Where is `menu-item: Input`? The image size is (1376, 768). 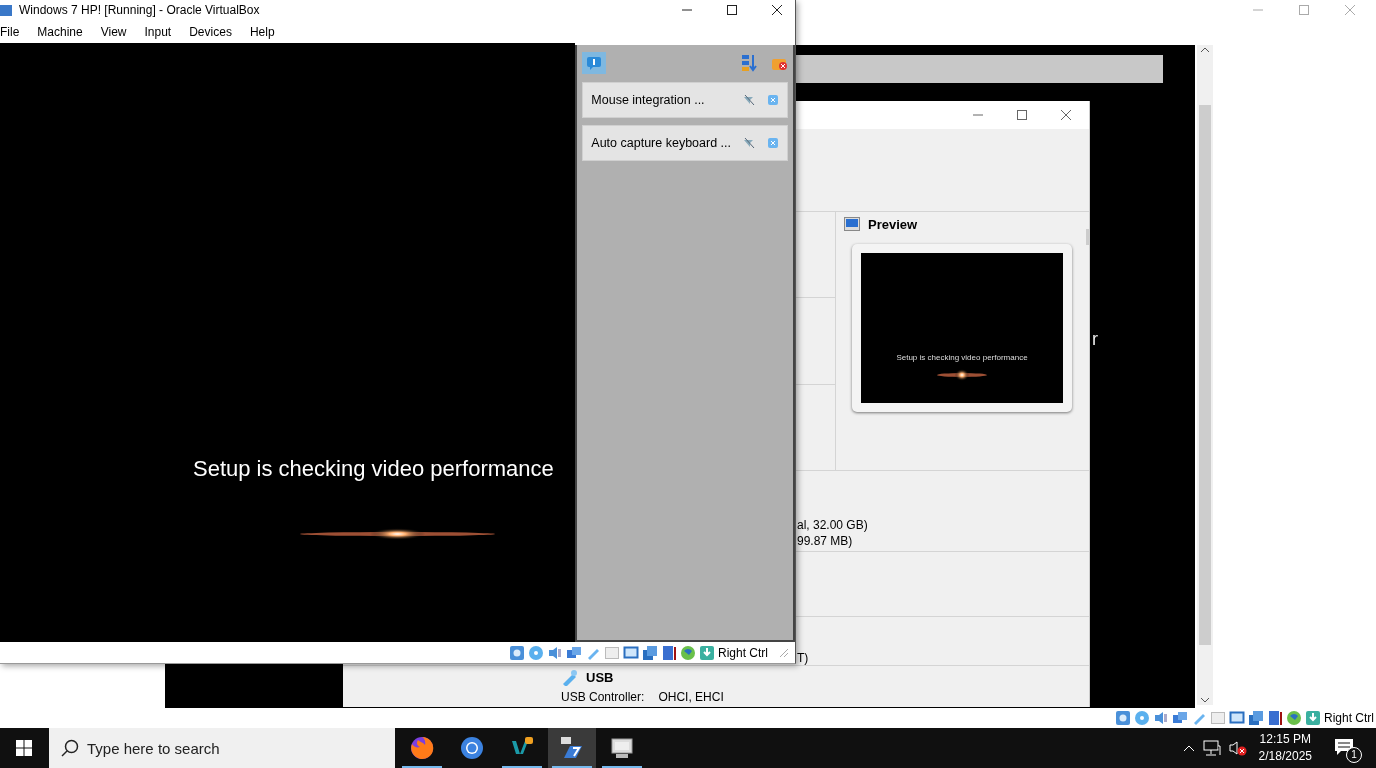 menu-item: Input is located at coordinates (161, 31).